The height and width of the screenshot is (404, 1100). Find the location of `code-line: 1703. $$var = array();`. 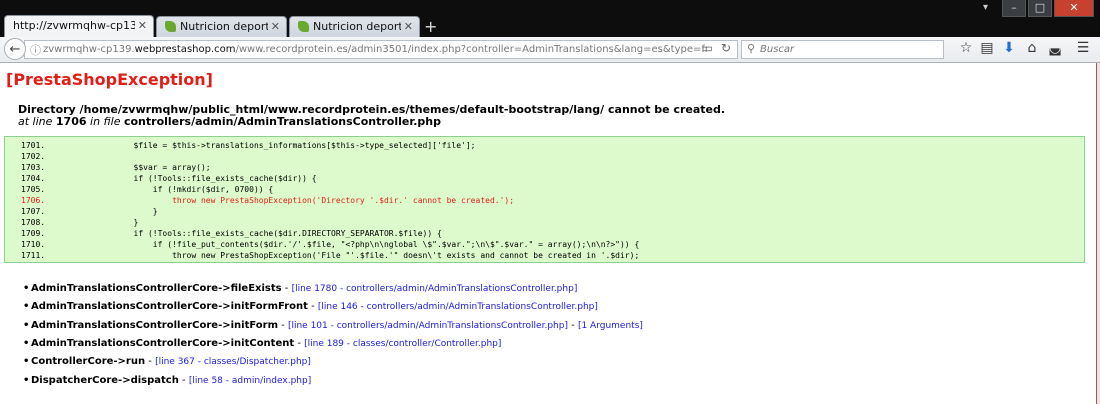

code-line: 1703. $$var = array(); is located at coordinates (116, 167).